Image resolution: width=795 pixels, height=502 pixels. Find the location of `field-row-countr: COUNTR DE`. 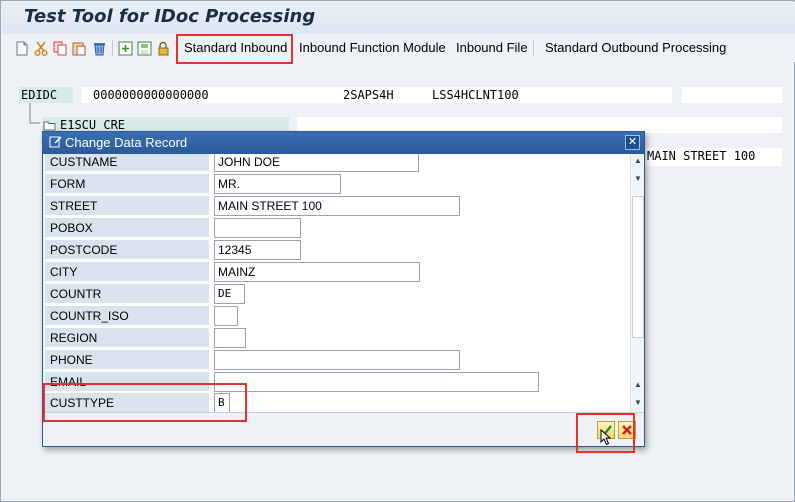

field-row-countr: COUNTR DE is located at coordinates (337, 294).